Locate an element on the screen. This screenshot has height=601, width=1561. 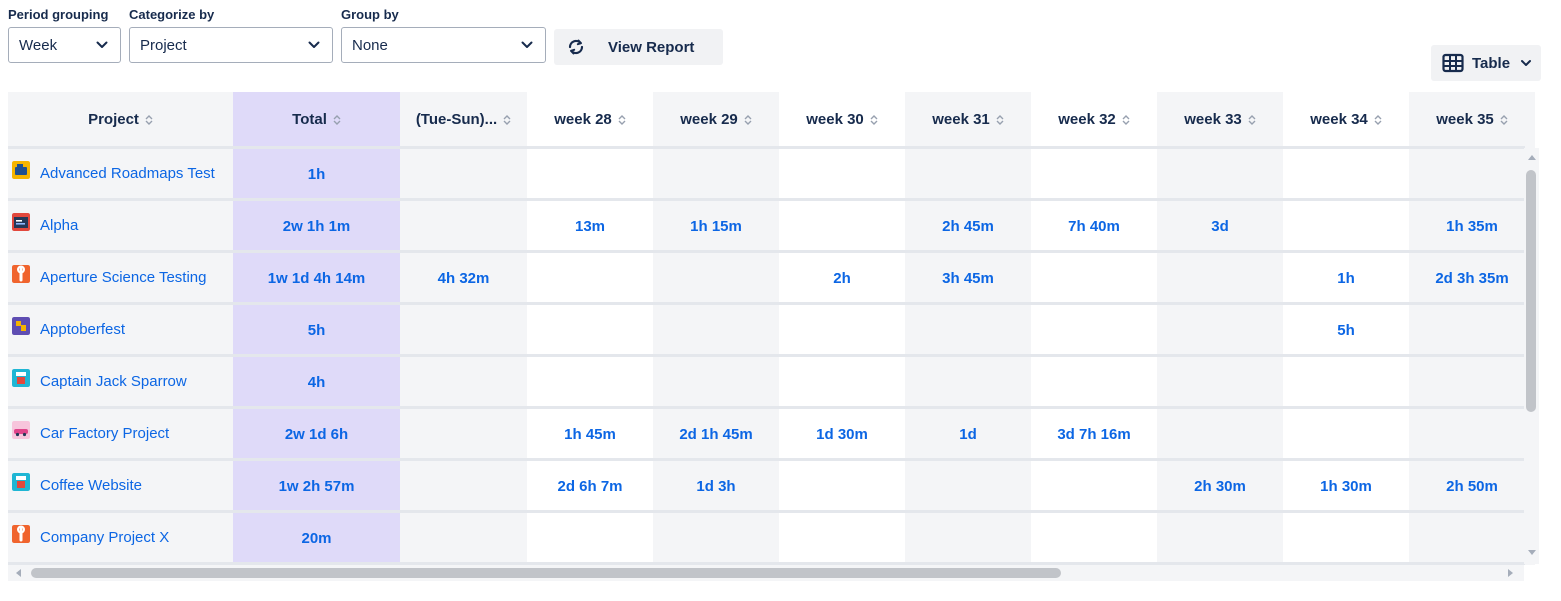
column-header-week-28: week 28 is located at coordinates (590, 119).